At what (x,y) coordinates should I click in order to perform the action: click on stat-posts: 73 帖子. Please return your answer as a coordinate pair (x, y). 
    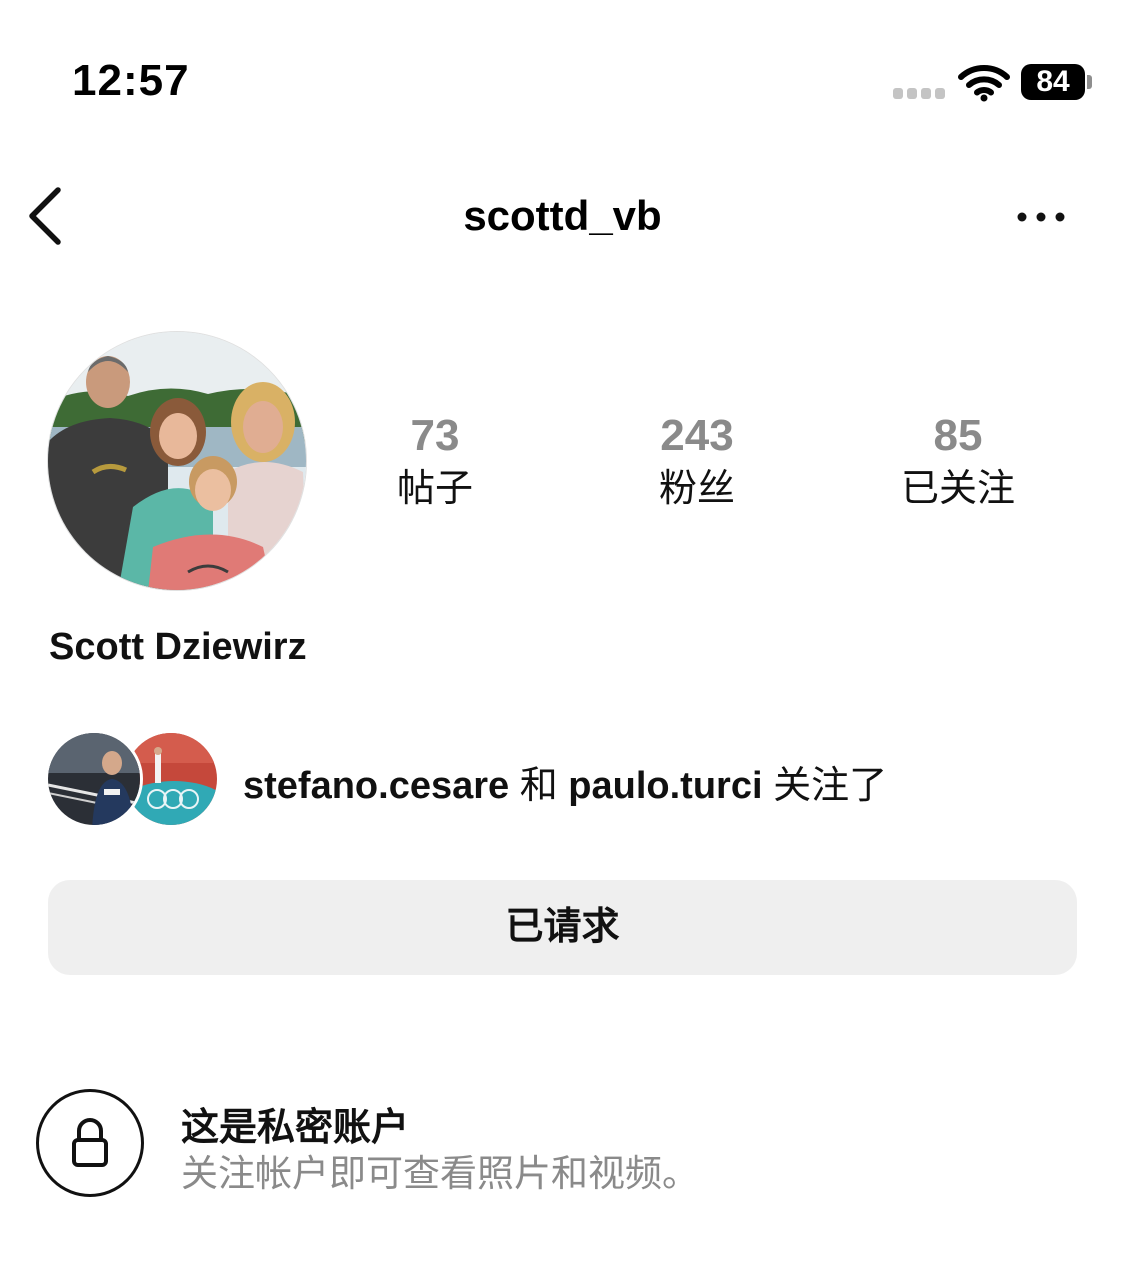
    Looking at the image, I should click on (435, 462).